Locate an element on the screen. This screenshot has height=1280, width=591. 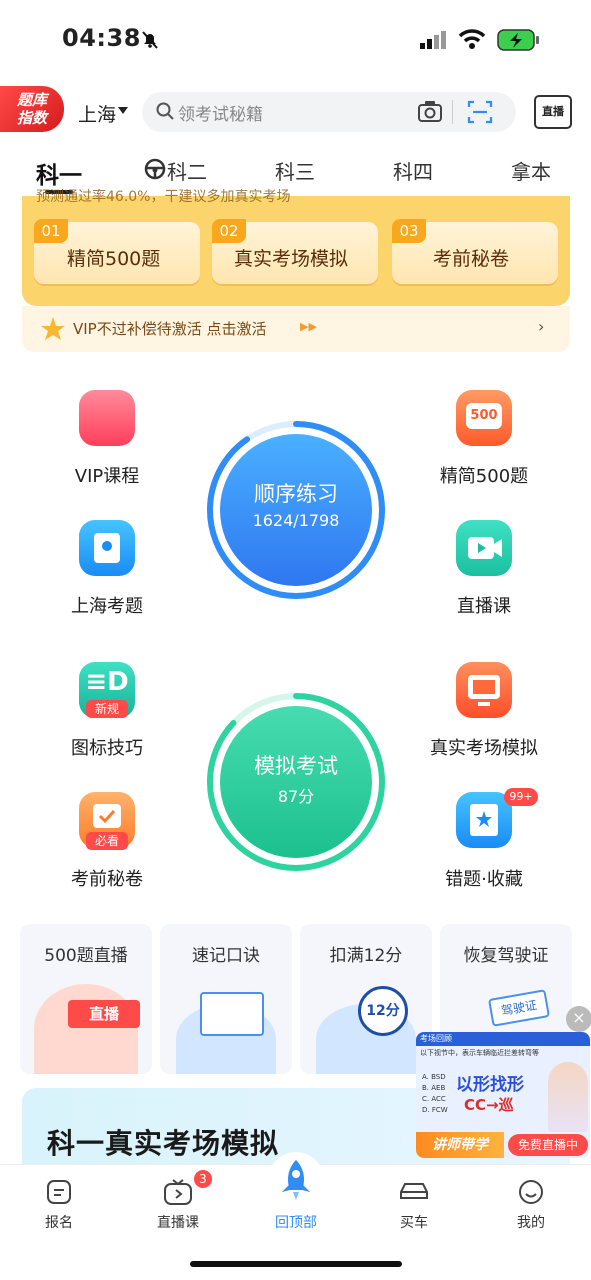
tab-naben: 拿本 is located at coordinates (531, 170).